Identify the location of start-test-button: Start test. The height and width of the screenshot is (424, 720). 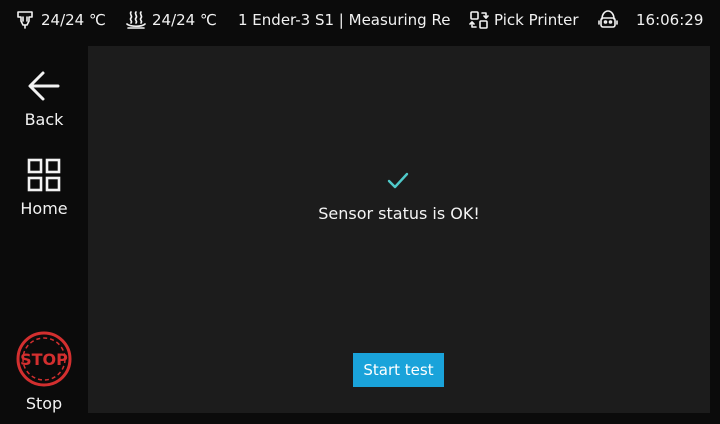
(398, 370).